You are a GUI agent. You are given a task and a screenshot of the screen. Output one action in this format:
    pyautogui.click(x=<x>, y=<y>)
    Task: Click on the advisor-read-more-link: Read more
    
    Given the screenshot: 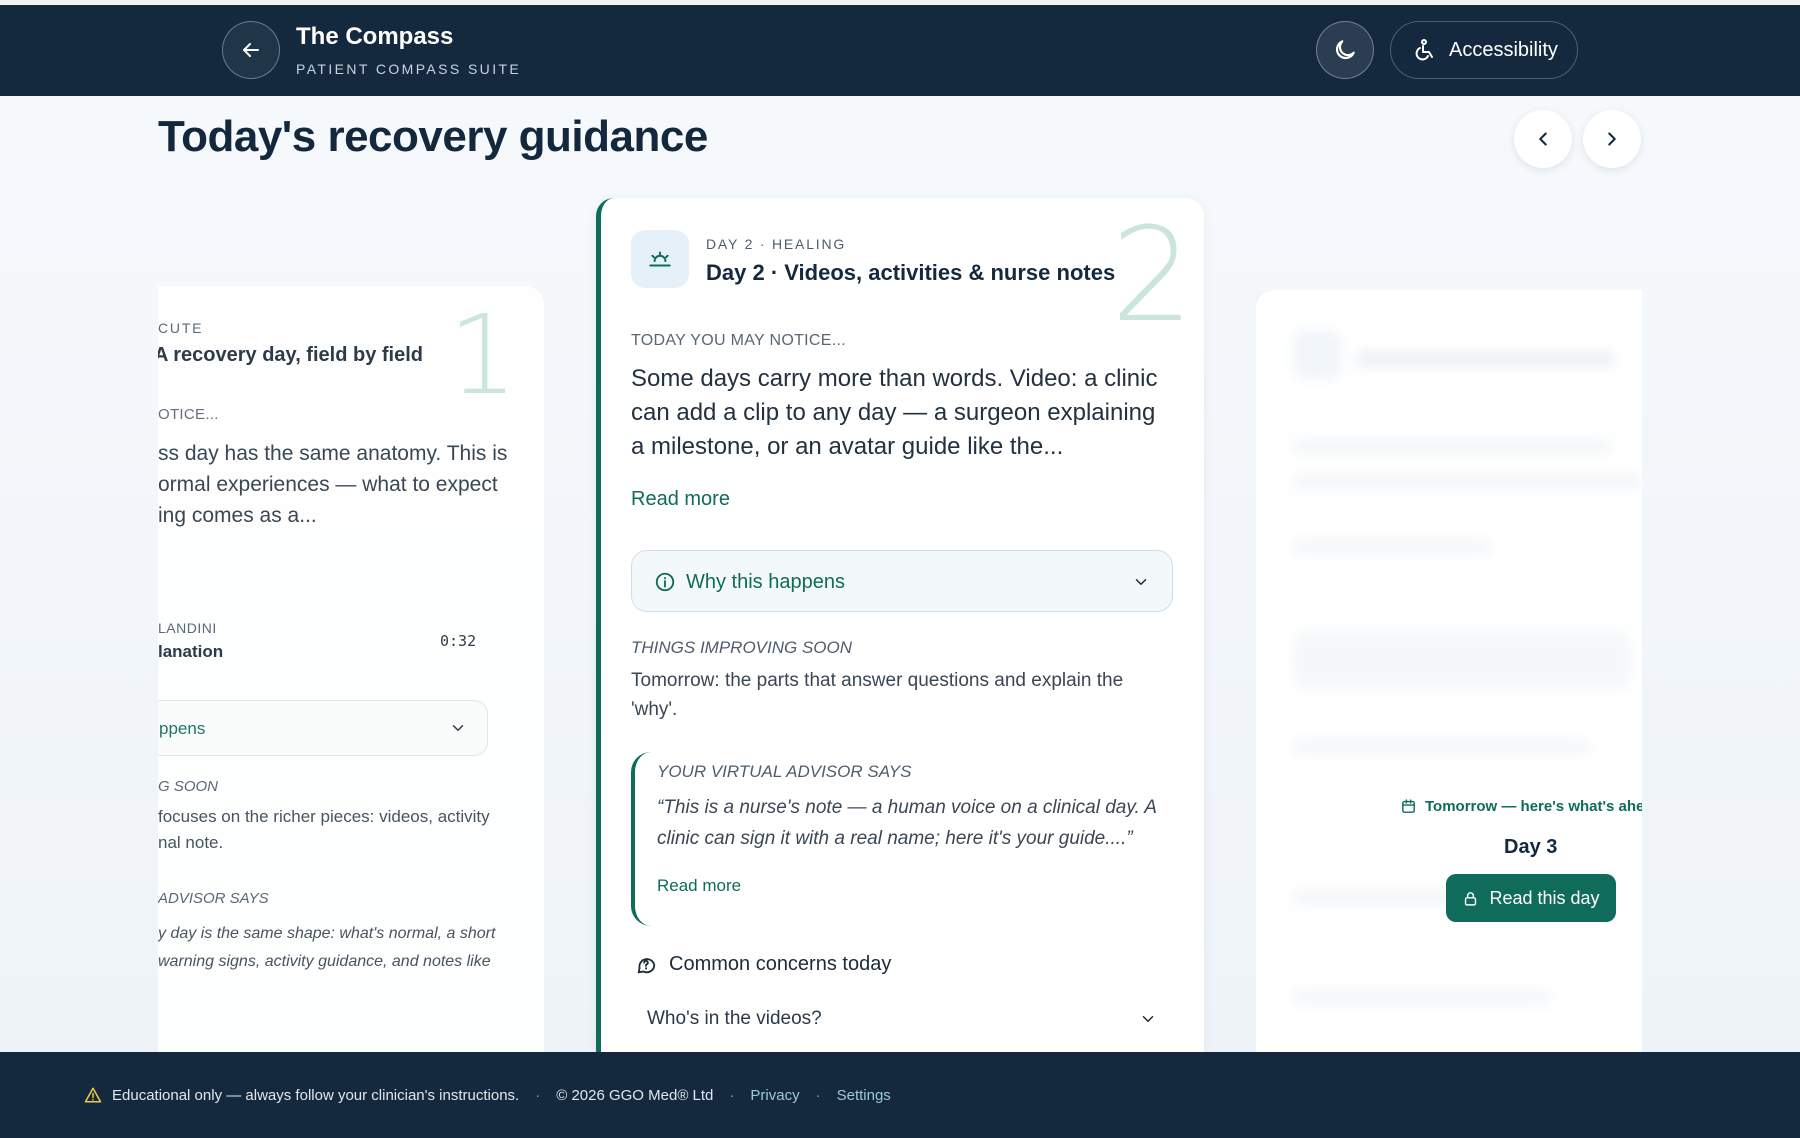 What is the action you would take?
    pyautogui.click(x=699, y=886)
    